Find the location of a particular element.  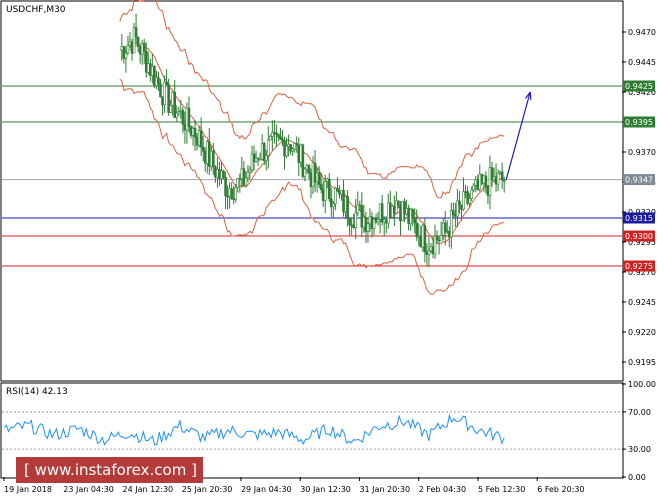

level-label-1: 0.9395 is located at coordinates (639, 122).